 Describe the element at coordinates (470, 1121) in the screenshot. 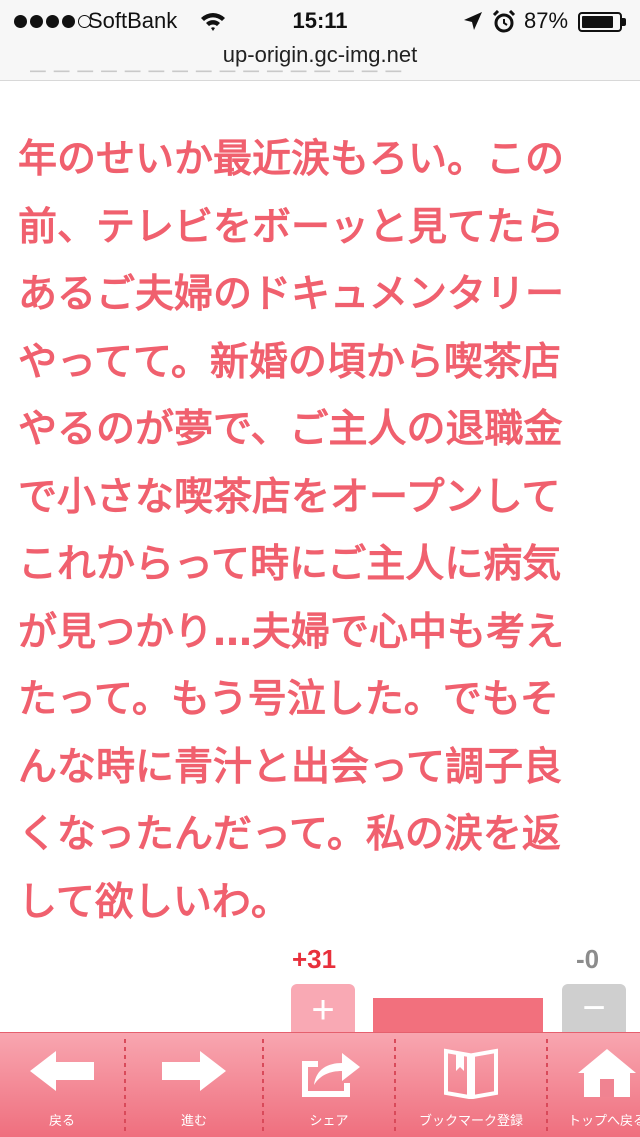

I see `bookmark-label: ブックマーク登録` at that location.